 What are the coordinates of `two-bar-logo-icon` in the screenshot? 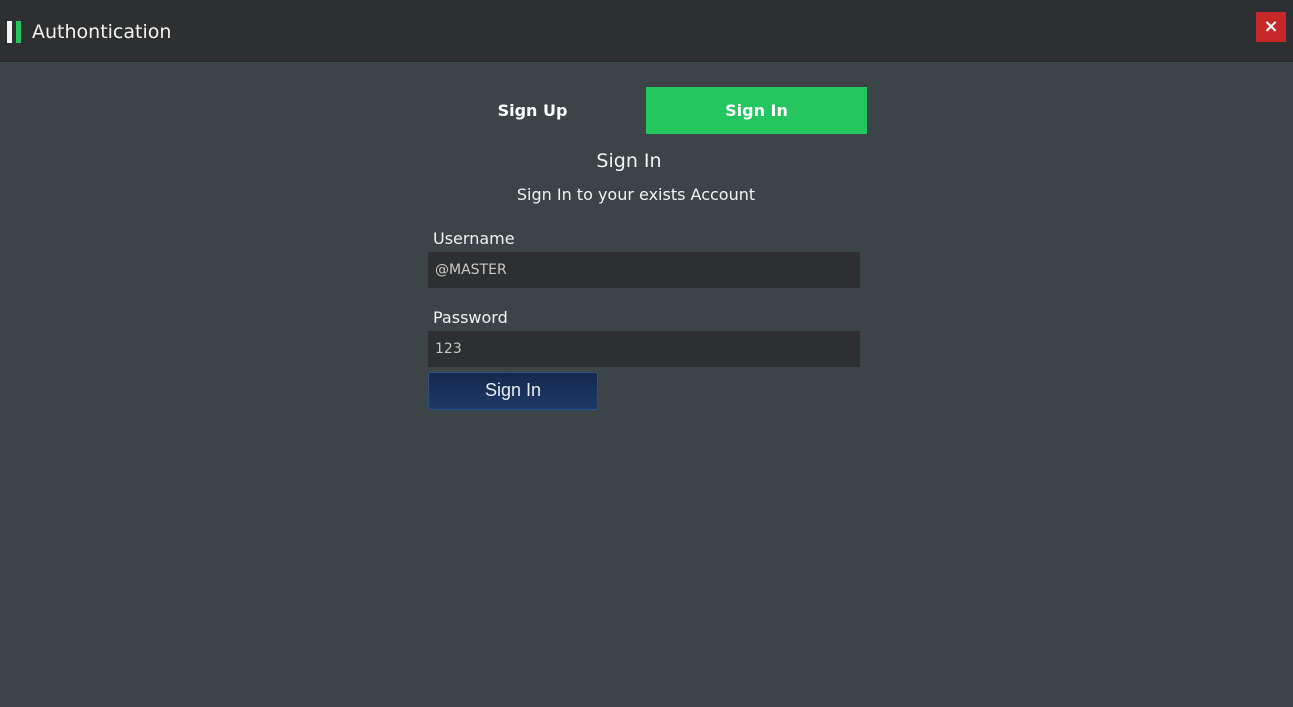 It's located at (15, 32).